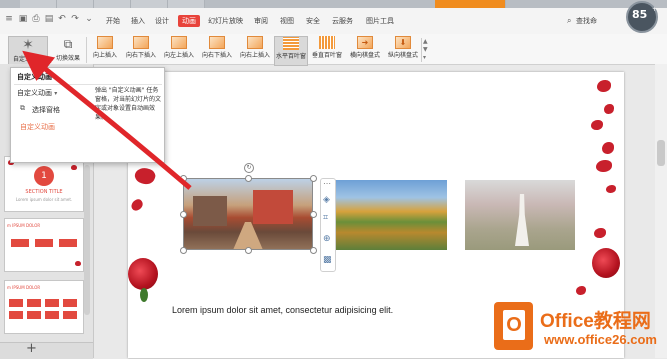  I want to click on annotation-arrow, so click(107, 120).